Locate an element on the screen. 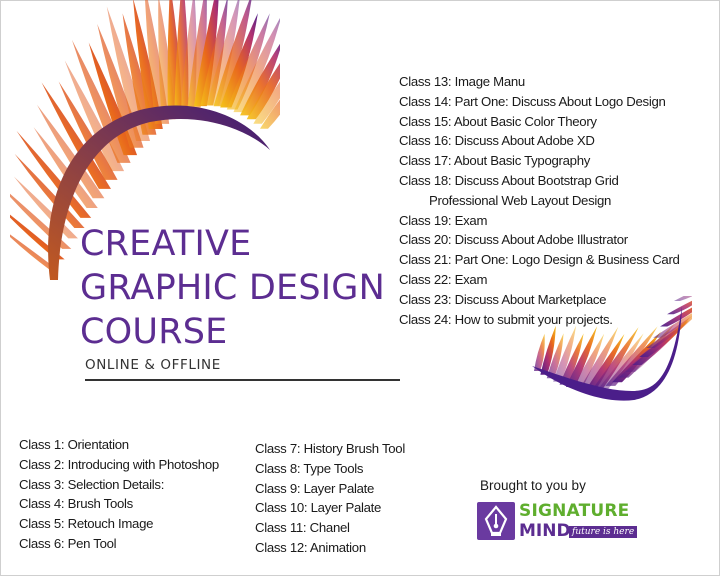 This screenshot has width=720, height=576. course-title: CREATIVE GRAPHIC DESIGN COURSE is located at coordinates (232, 288).